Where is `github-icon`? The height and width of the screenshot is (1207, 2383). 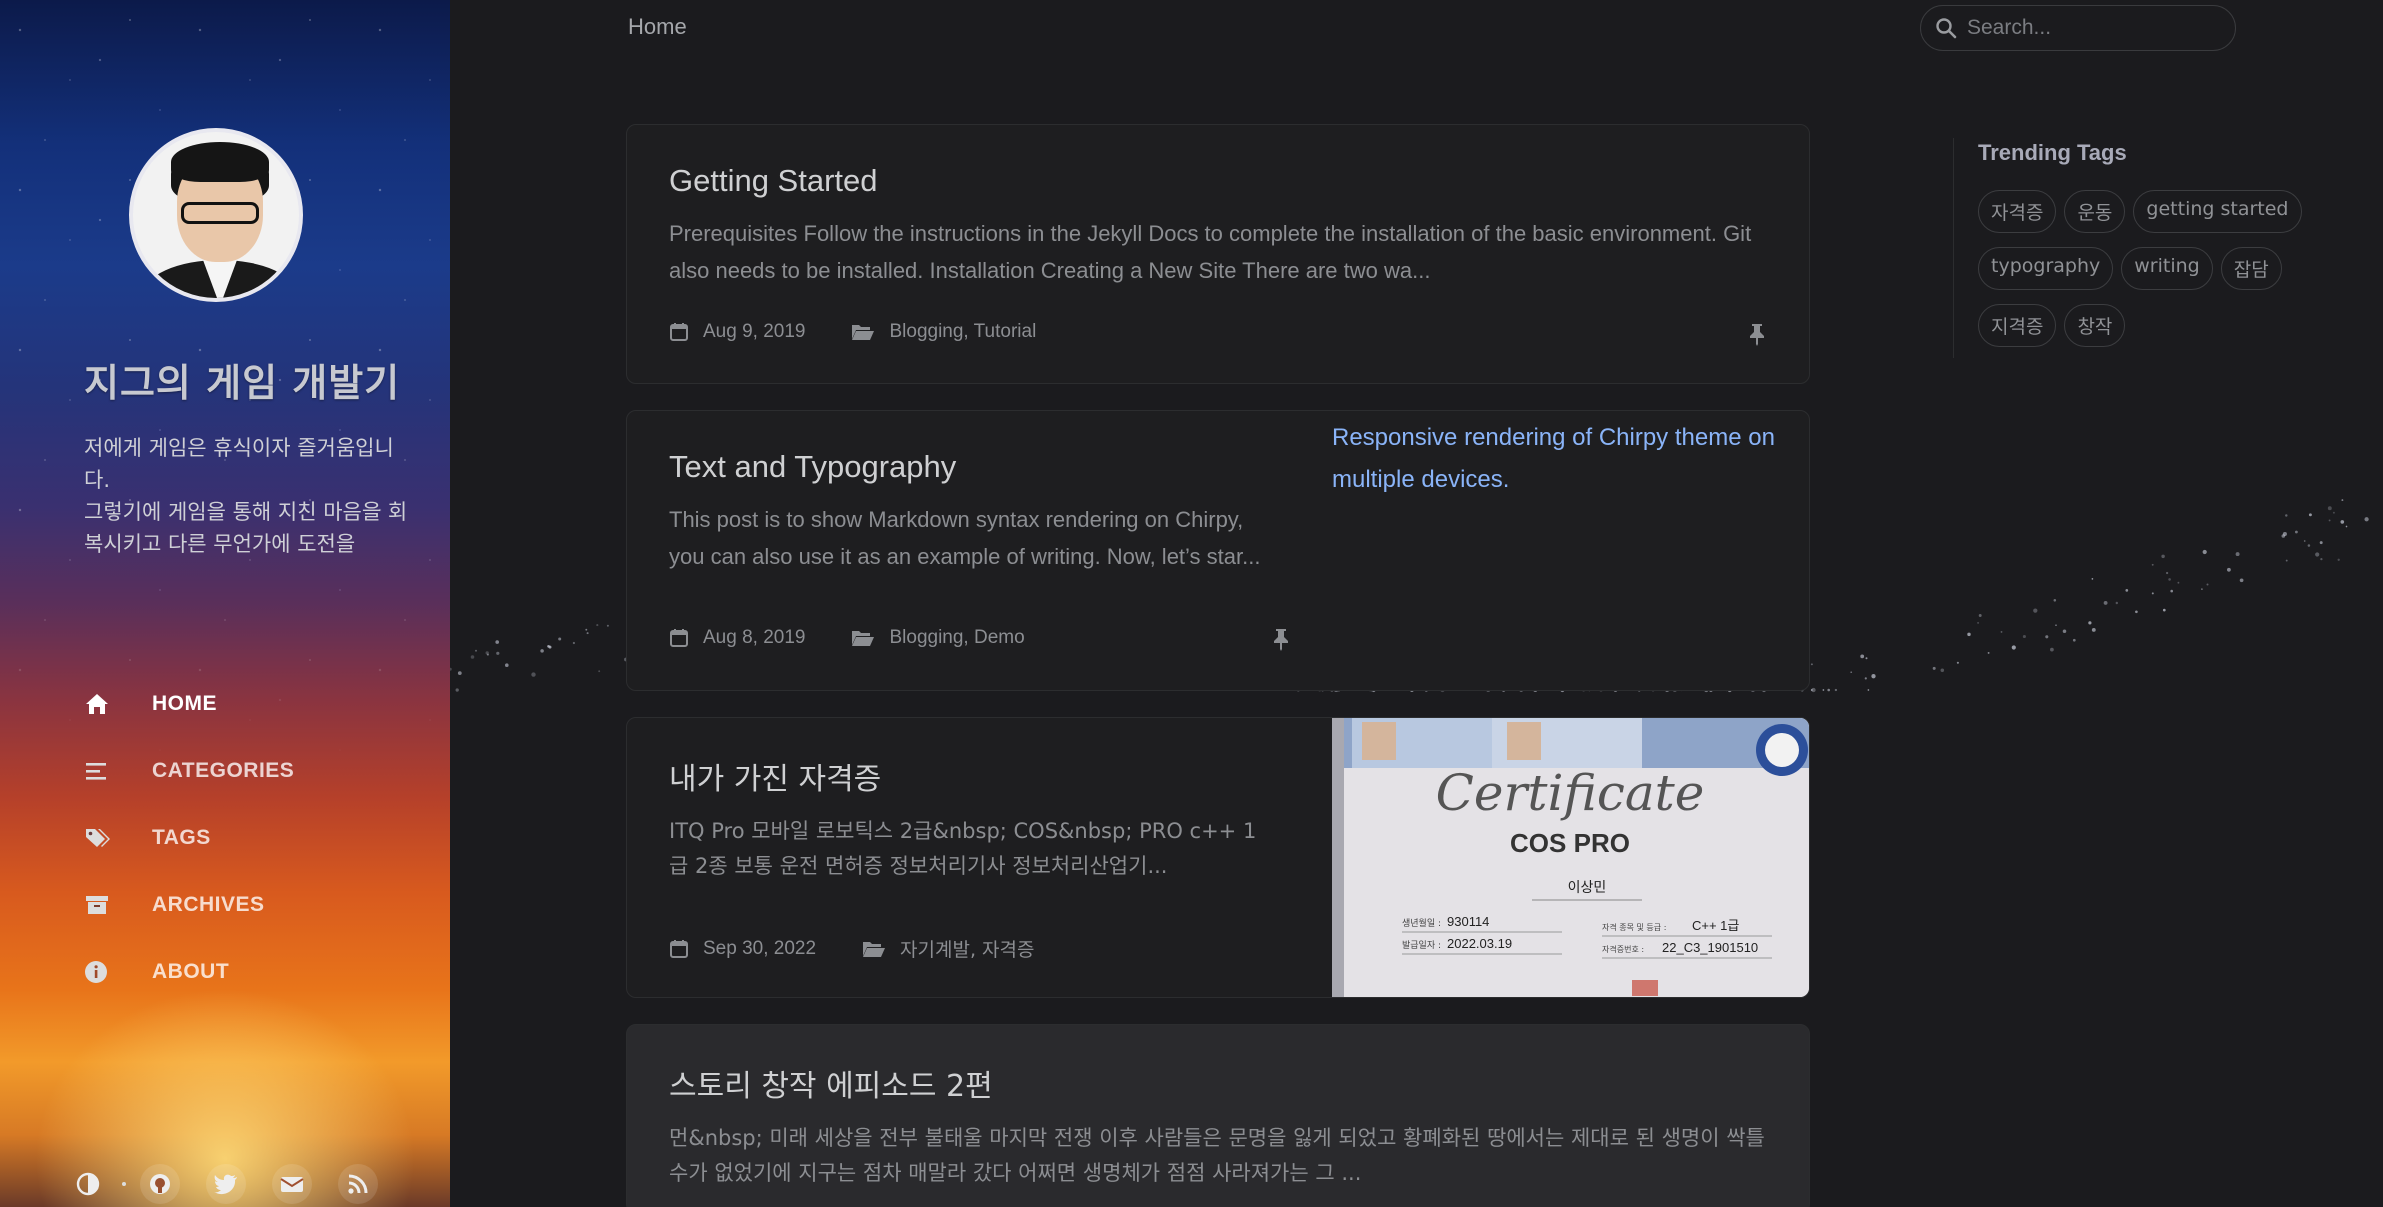 github-icon is located at coordinates (160, 1184).